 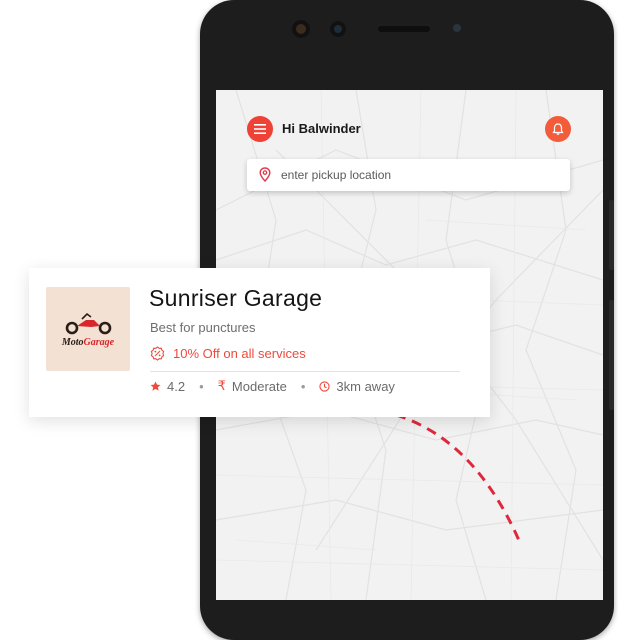 I want to click on front-sensor, so click(x=338, y=29).